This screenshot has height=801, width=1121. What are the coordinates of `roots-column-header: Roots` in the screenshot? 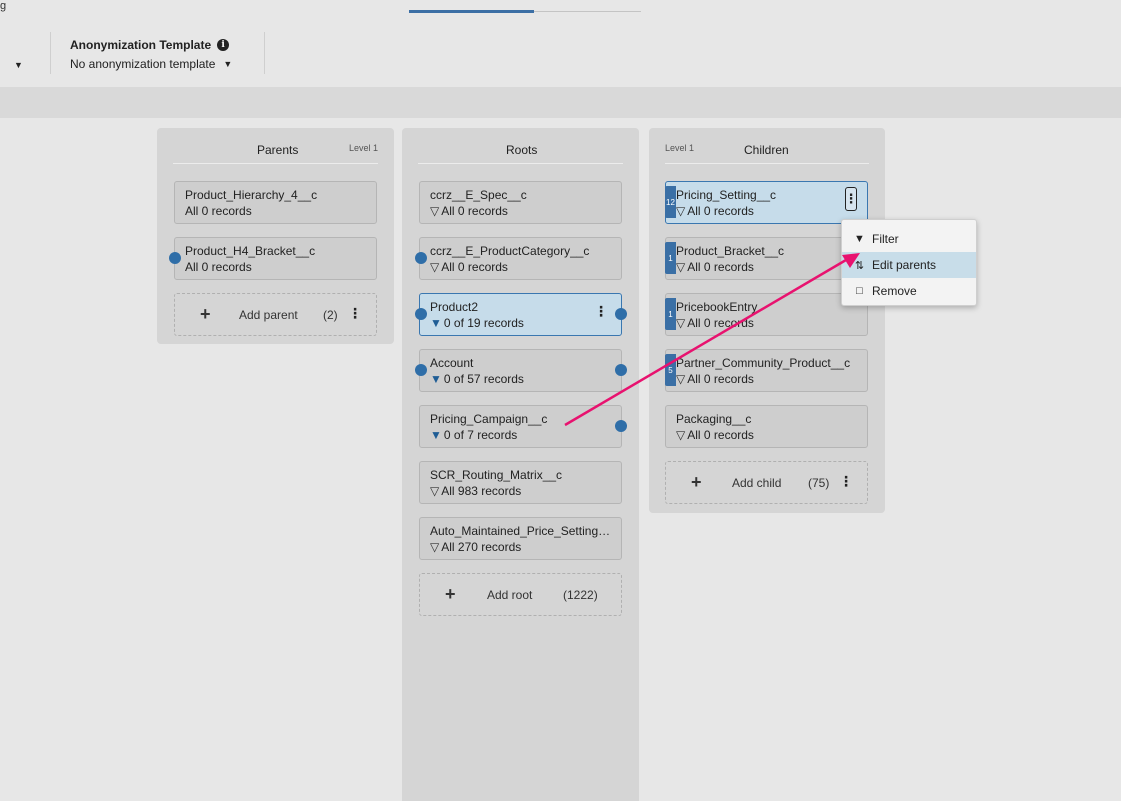 It's located at (520, 146).